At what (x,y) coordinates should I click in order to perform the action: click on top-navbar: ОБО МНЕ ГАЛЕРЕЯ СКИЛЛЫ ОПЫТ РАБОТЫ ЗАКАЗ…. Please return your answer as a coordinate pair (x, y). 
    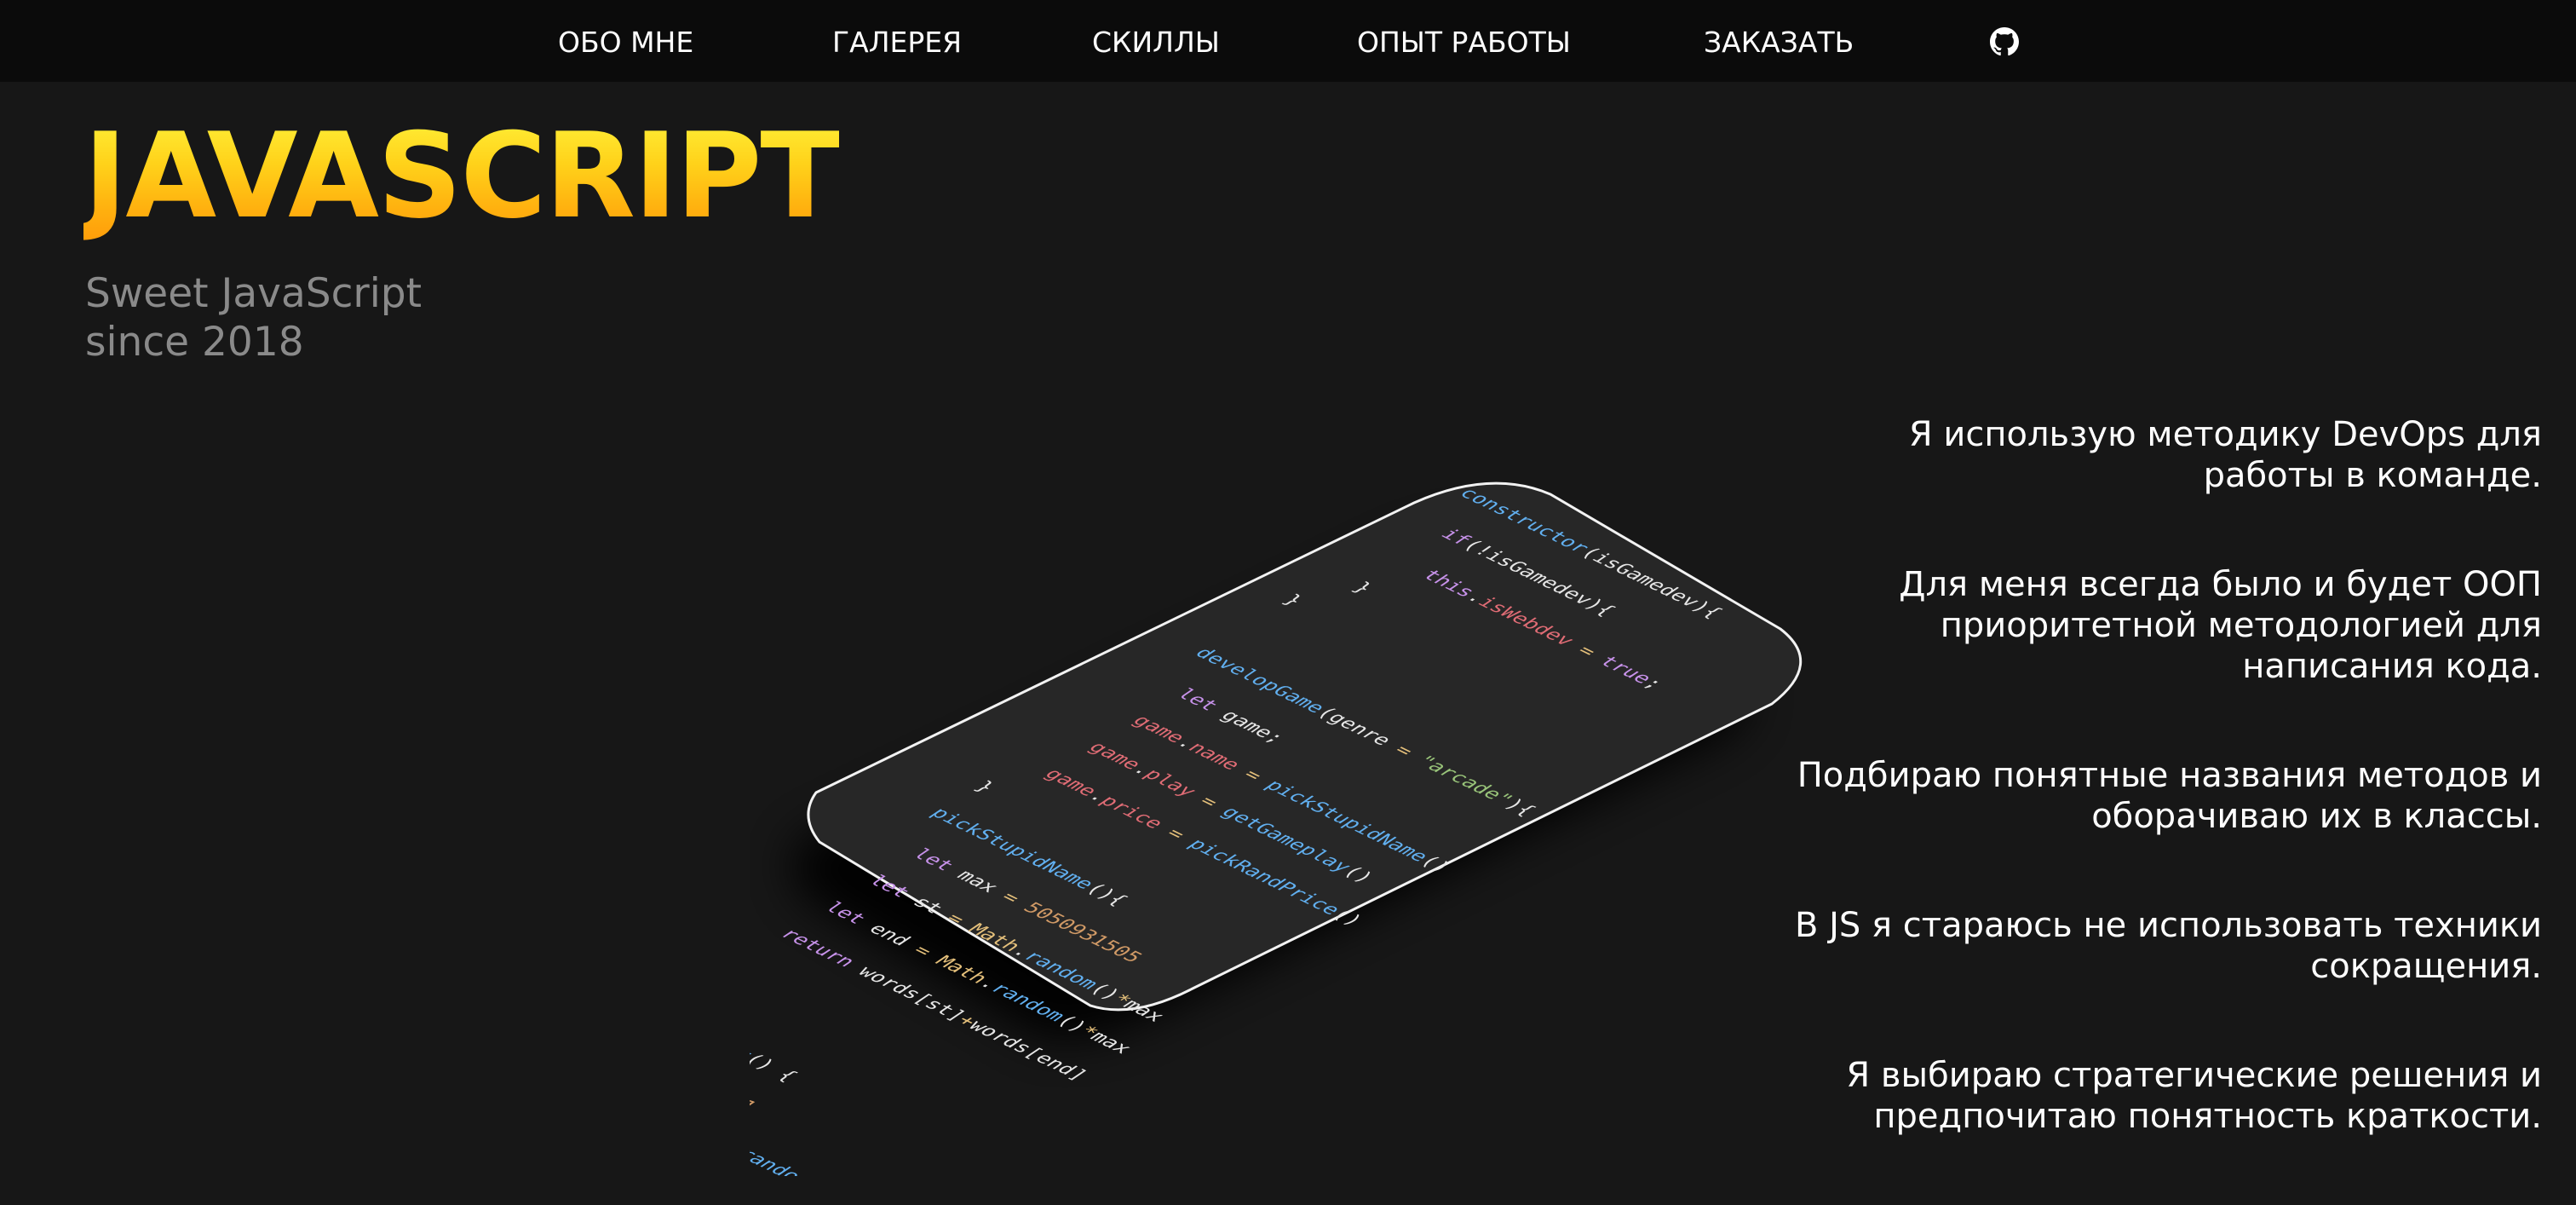
    Looking at the image, I should click on (1288, 41).